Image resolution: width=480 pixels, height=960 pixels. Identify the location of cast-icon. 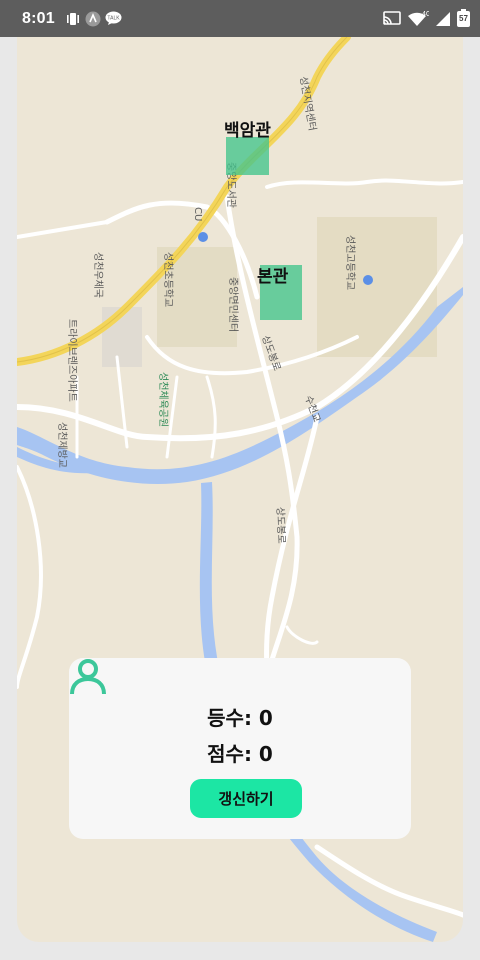
(392, 18).